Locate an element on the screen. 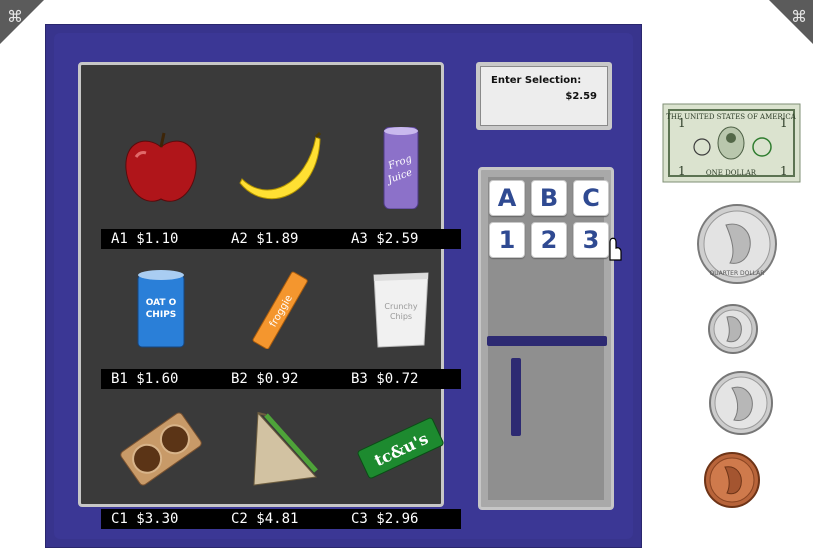 The image size is (813, 550). chips-bag-icon: Crunchy Chips is located at coordinates (401, 310).